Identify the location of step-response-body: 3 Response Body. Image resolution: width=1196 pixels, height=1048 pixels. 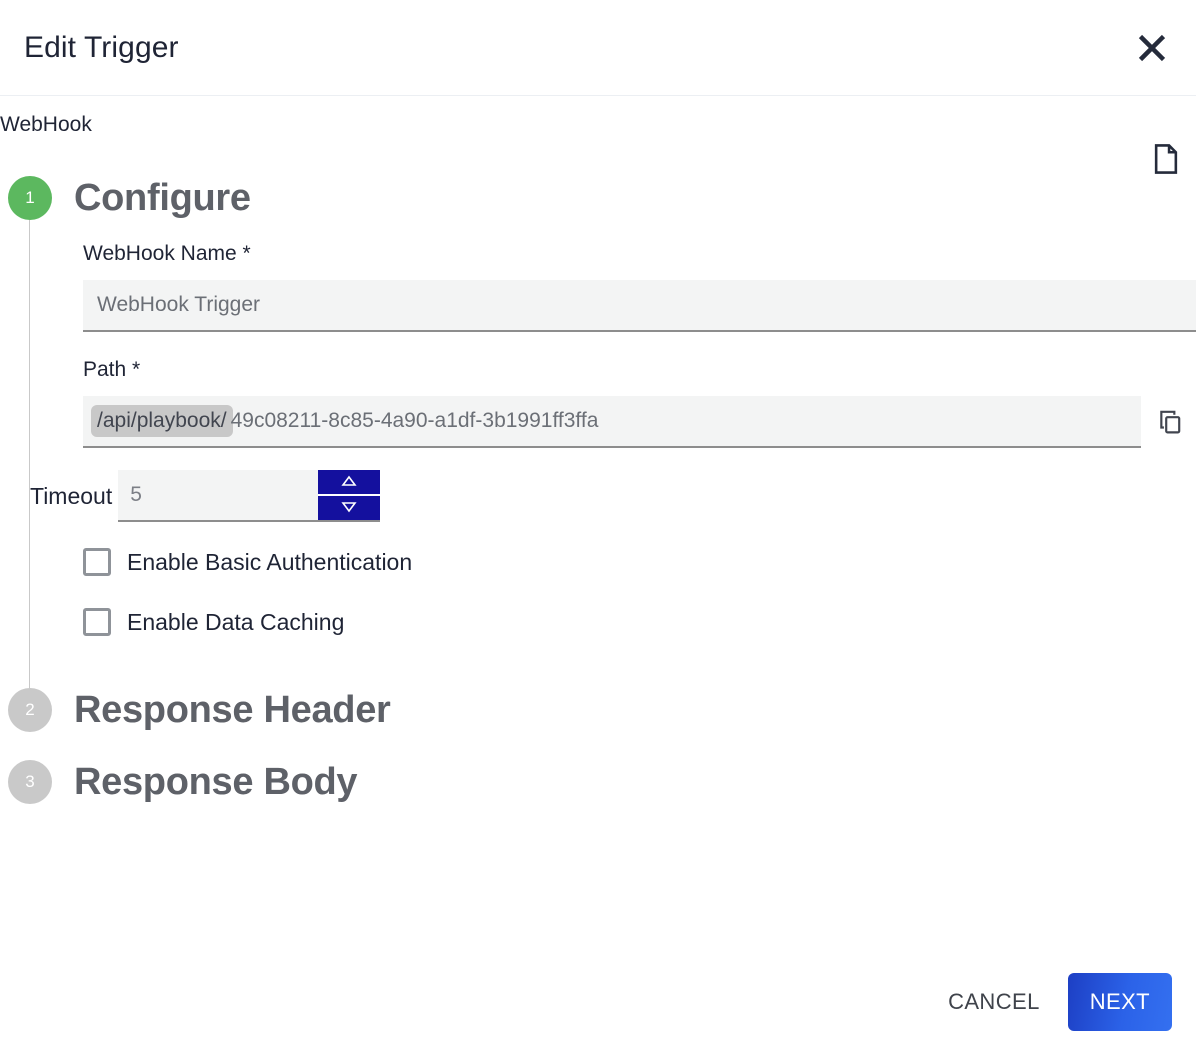
(598, 782).